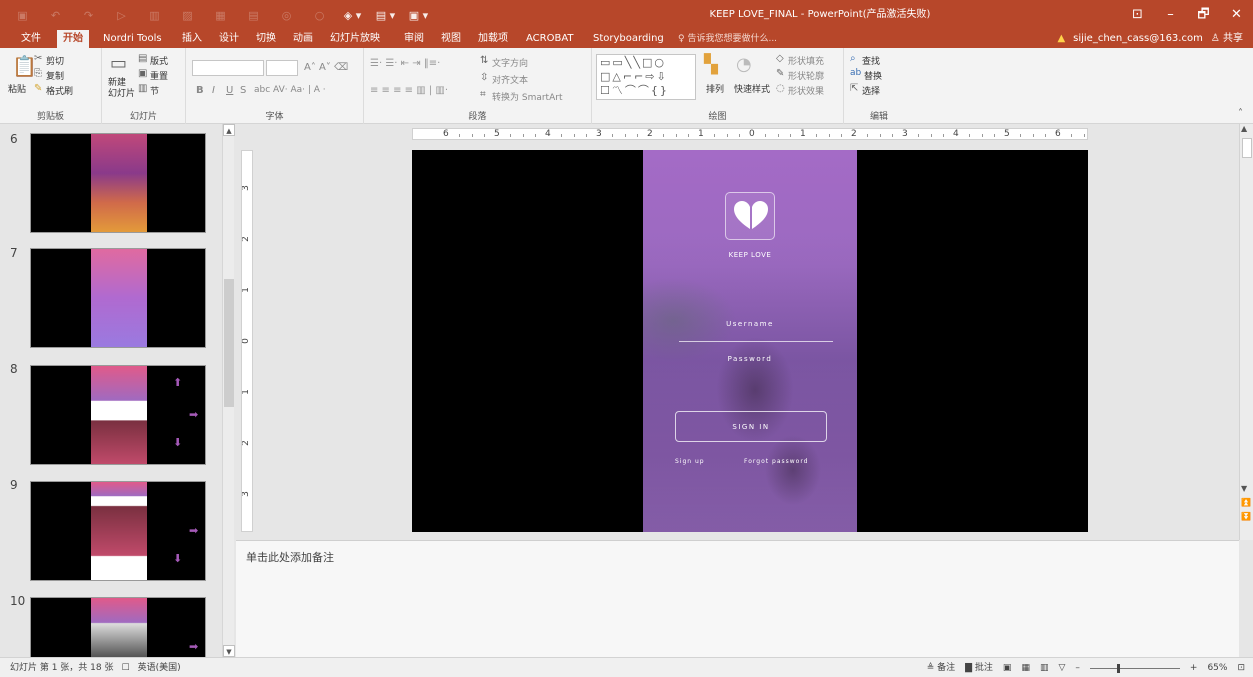  Describe the element at coordinates (229, 90) in the screenshot. I see `underline-button: U` at that location.